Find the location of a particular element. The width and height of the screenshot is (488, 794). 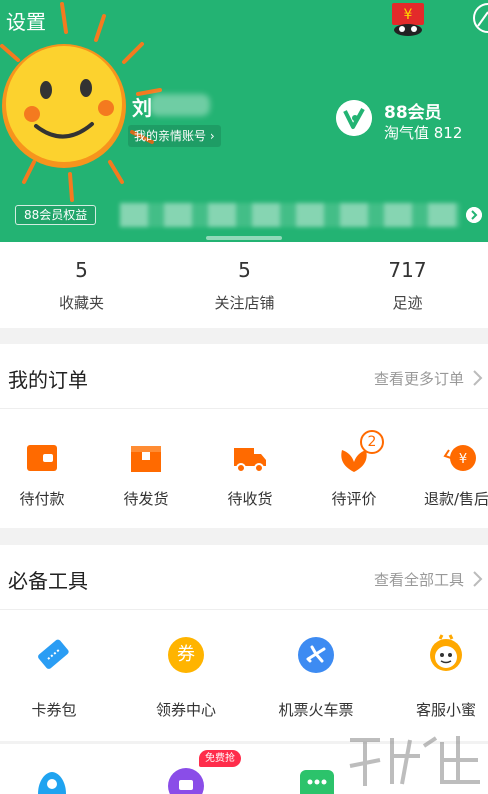

airplane-icon is located at coordinates (316, 655).